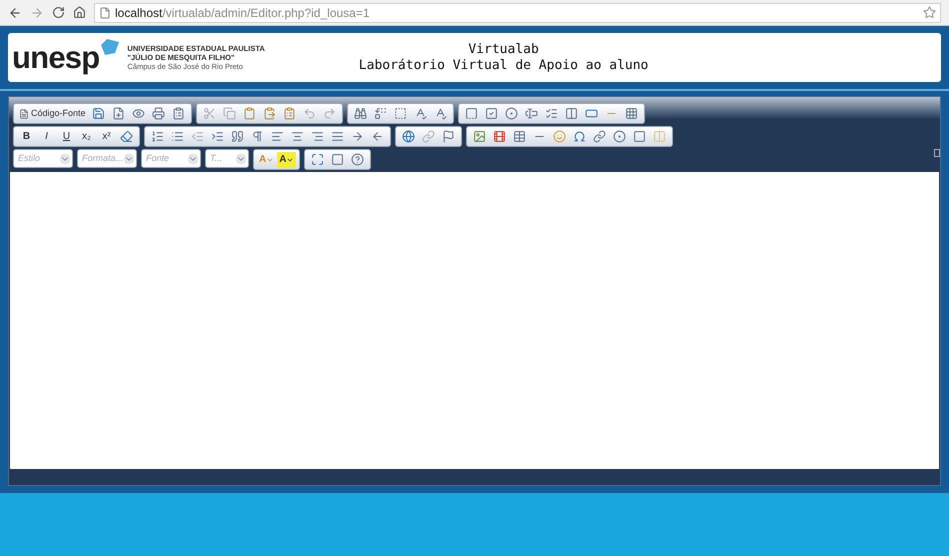 The width and height of the screenshot is (949, 556). Describe the element at coordinates (26, 137) in the screenshot. I see `format-button: B` at that location.